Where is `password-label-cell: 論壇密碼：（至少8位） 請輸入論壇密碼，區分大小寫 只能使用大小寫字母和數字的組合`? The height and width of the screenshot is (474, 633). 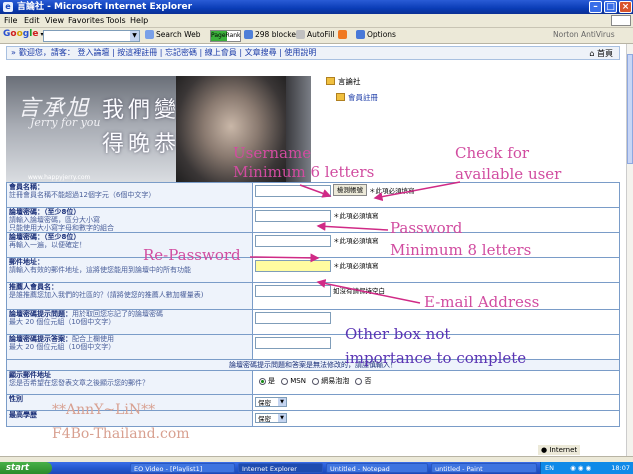 password-label-cell: 論壇密碼：（至少8位） 請輸入論壇密碼，區分大小寫 只能使用大小寫字母和數字的組合 is located at coordinates (129, 220).